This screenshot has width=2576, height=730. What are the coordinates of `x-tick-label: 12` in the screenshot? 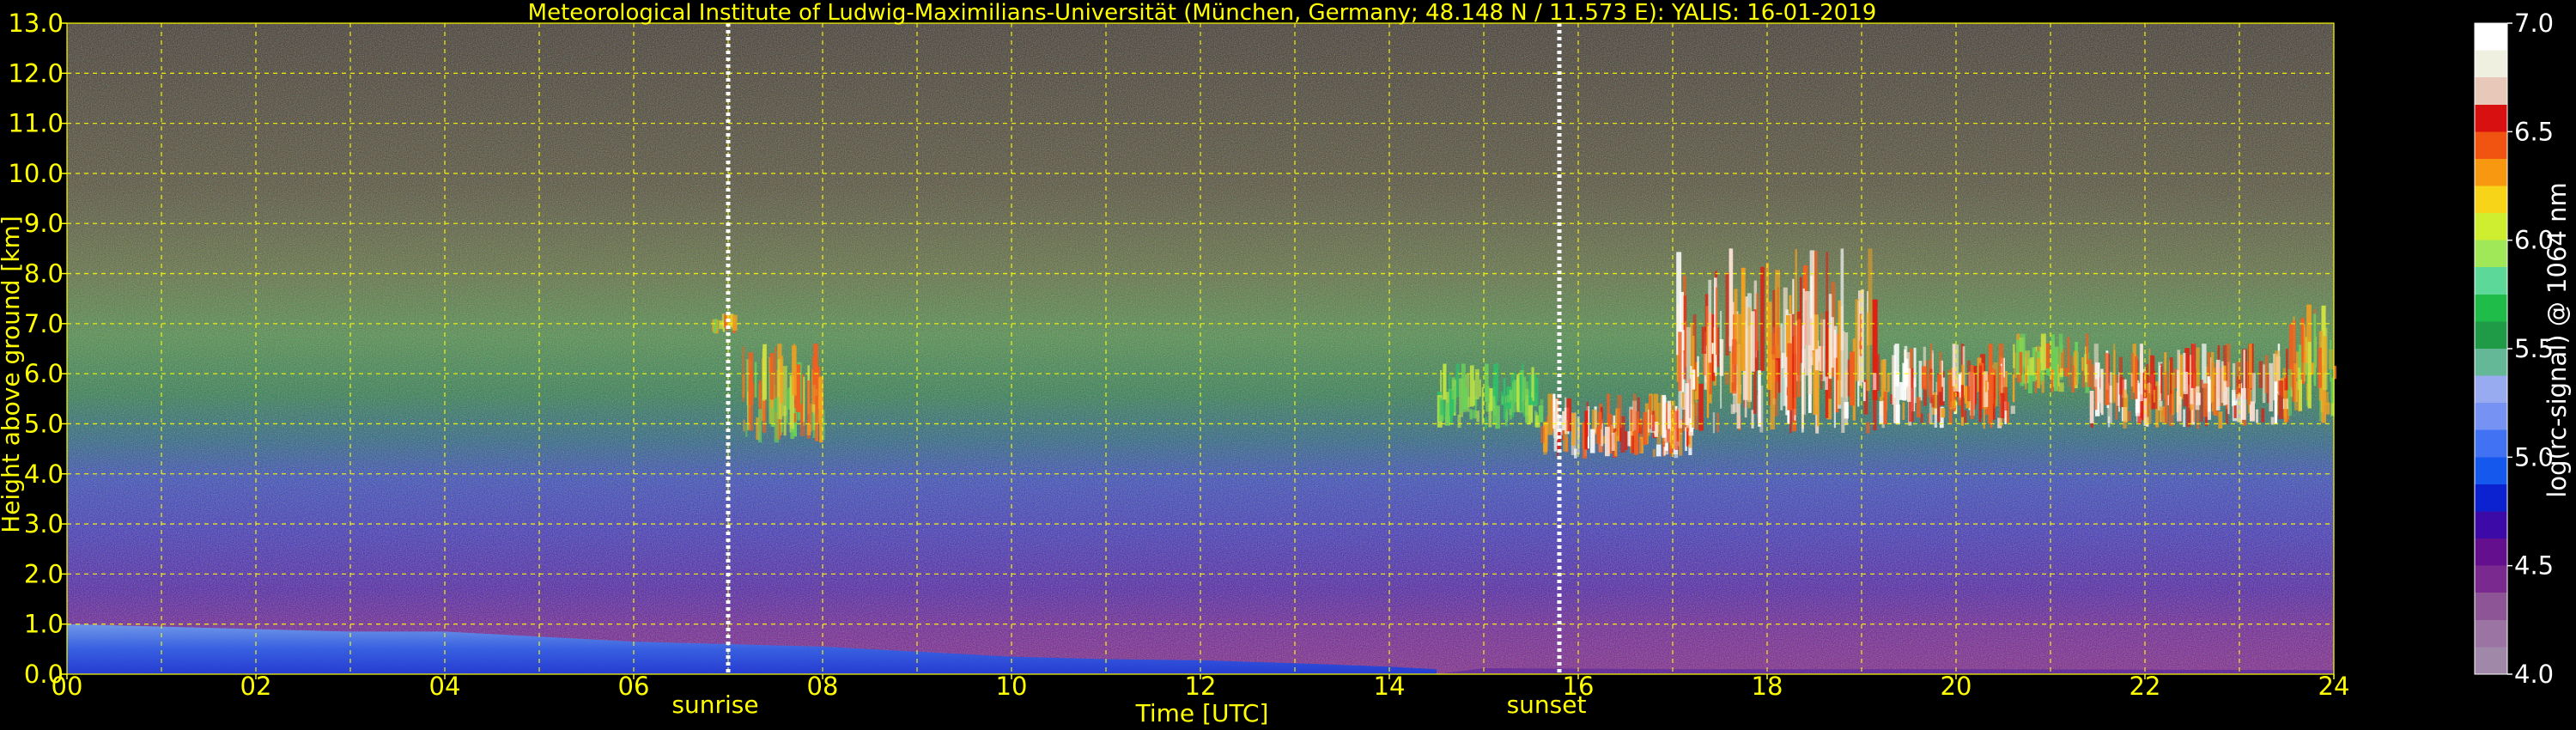 It's located at (1201, 686).